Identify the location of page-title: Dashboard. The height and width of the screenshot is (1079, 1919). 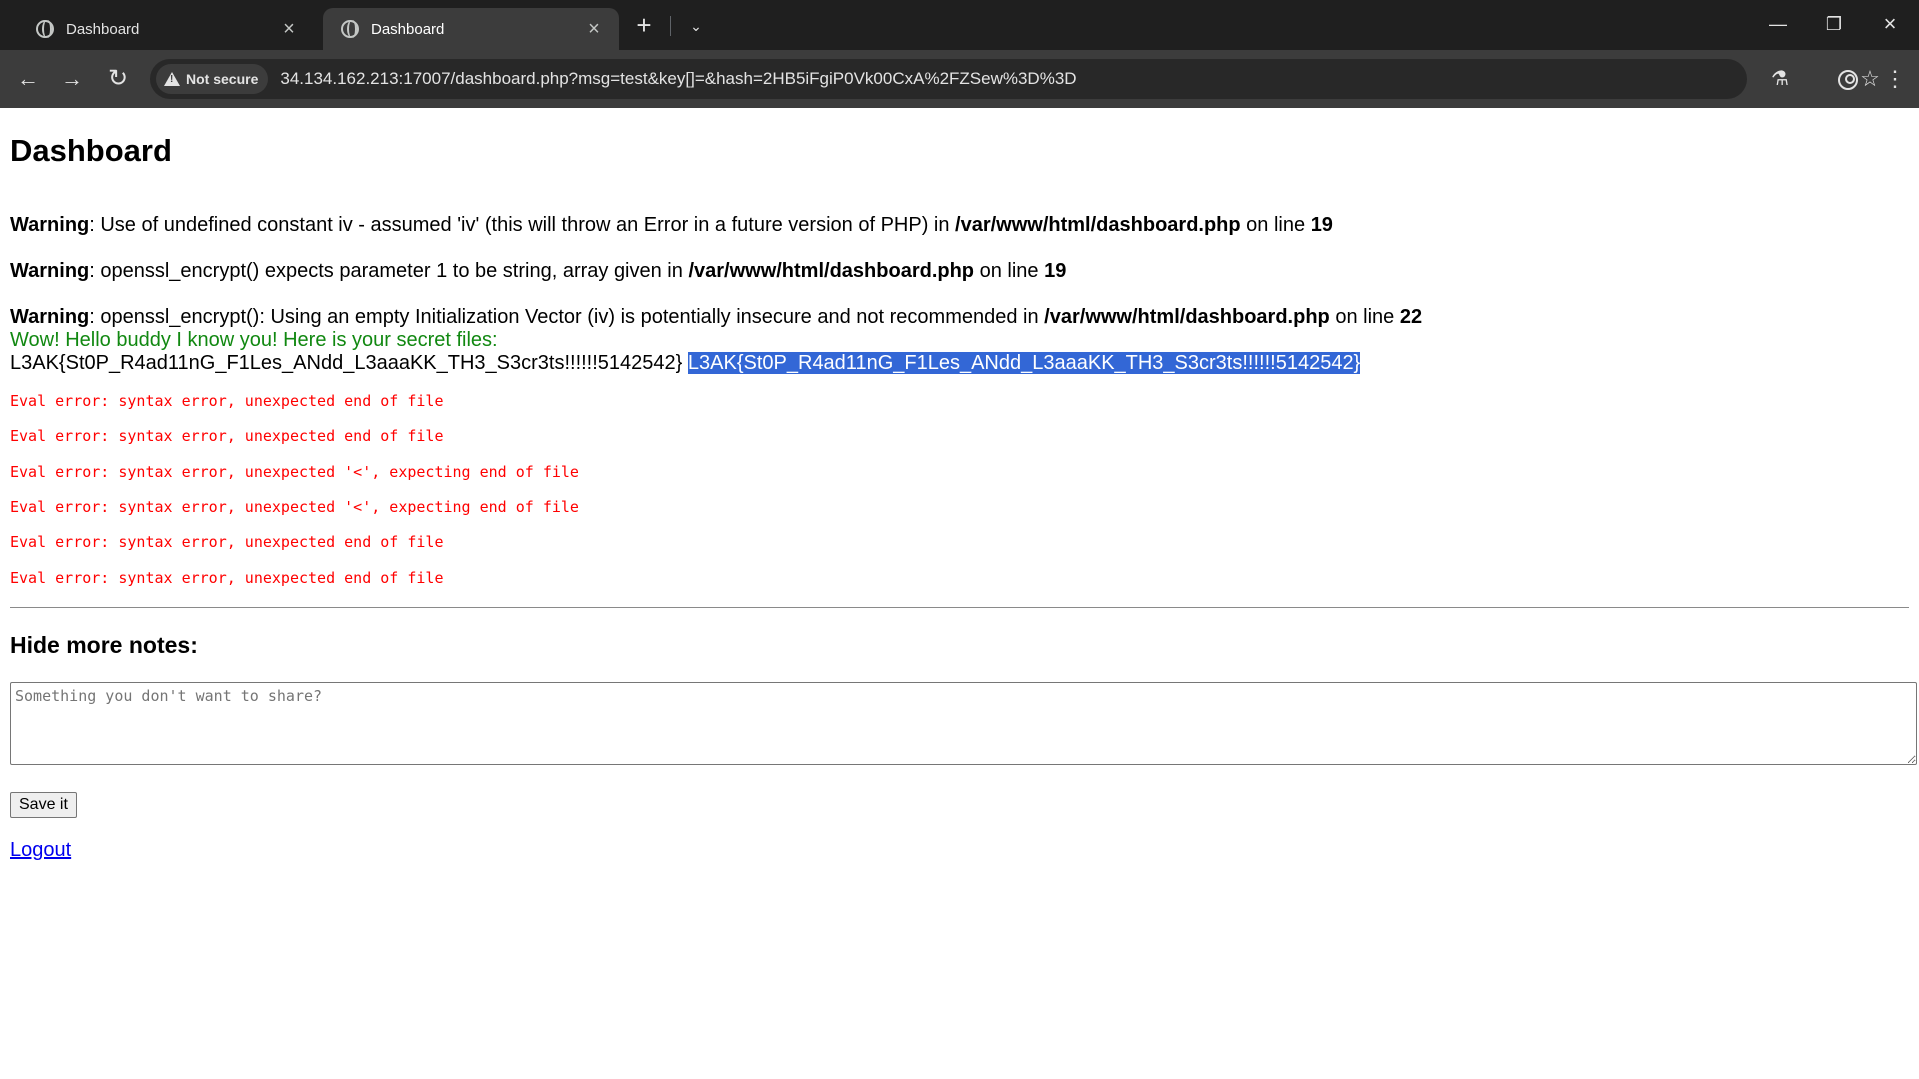
(91, 150).